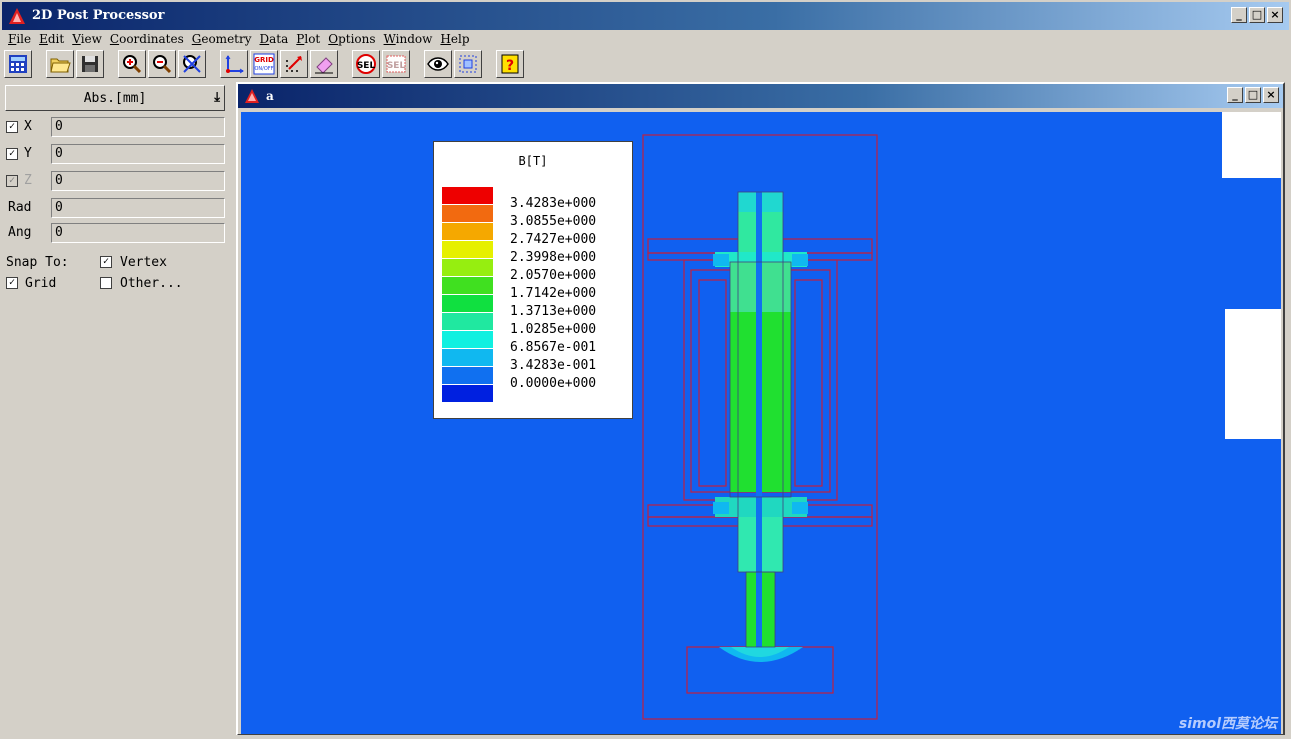  I want to click on radius-label: Rad, so click(20, 207).